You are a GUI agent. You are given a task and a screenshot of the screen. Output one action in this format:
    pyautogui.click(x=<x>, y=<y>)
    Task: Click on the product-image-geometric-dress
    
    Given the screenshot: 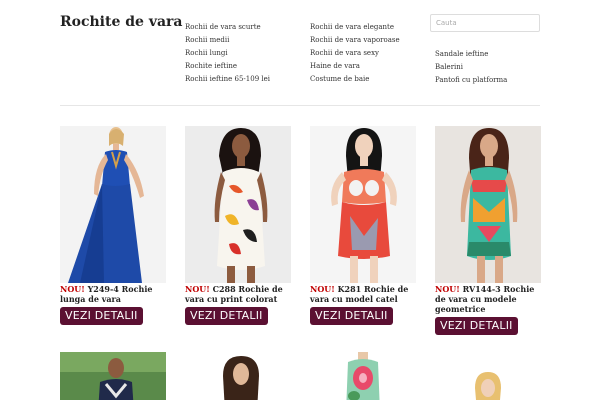 What is the action you would take?
    pyautogui.click(x=488, y=204)
    